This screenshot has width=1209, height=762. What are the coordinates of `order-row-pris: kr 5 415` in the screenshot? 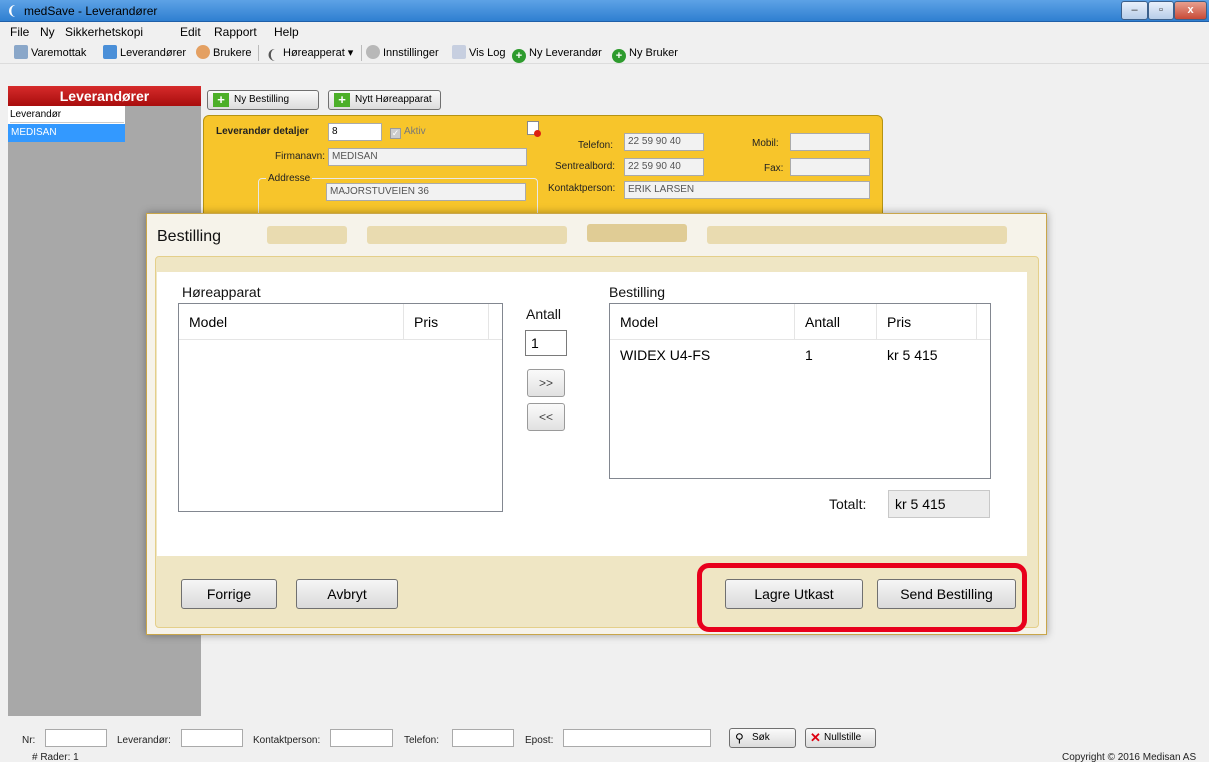 It's located at (912, 355).